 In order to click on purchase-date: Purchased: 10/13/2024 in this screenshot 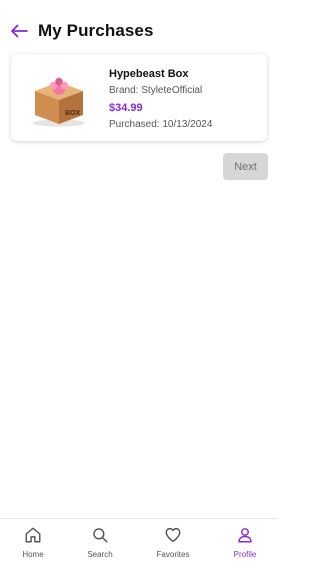, I will do `click(161, 124)`.